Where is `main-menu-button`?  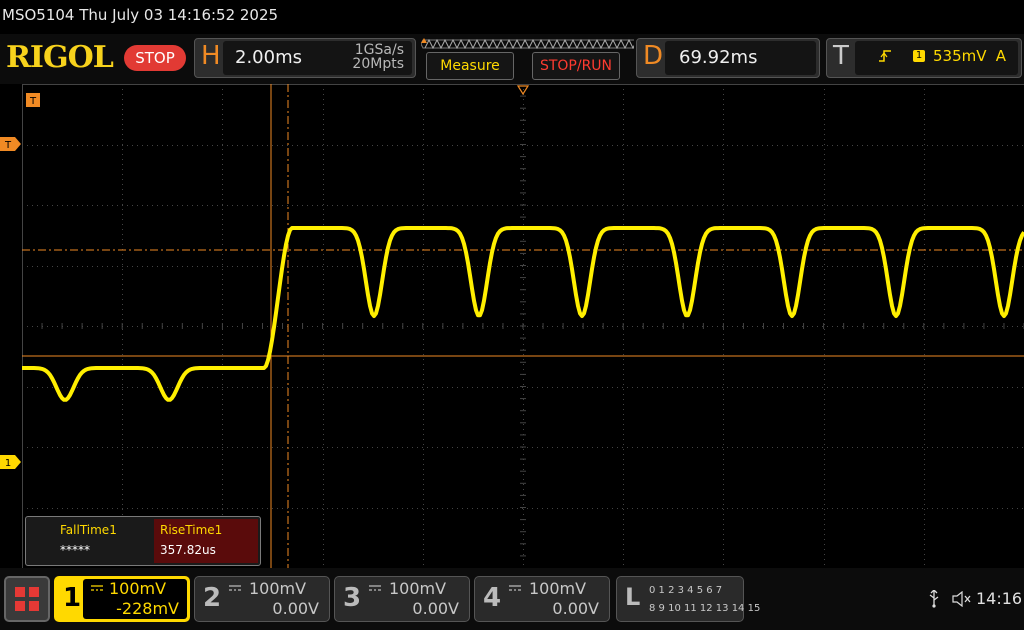 main-menu-button is located at coordinates (27, 599).